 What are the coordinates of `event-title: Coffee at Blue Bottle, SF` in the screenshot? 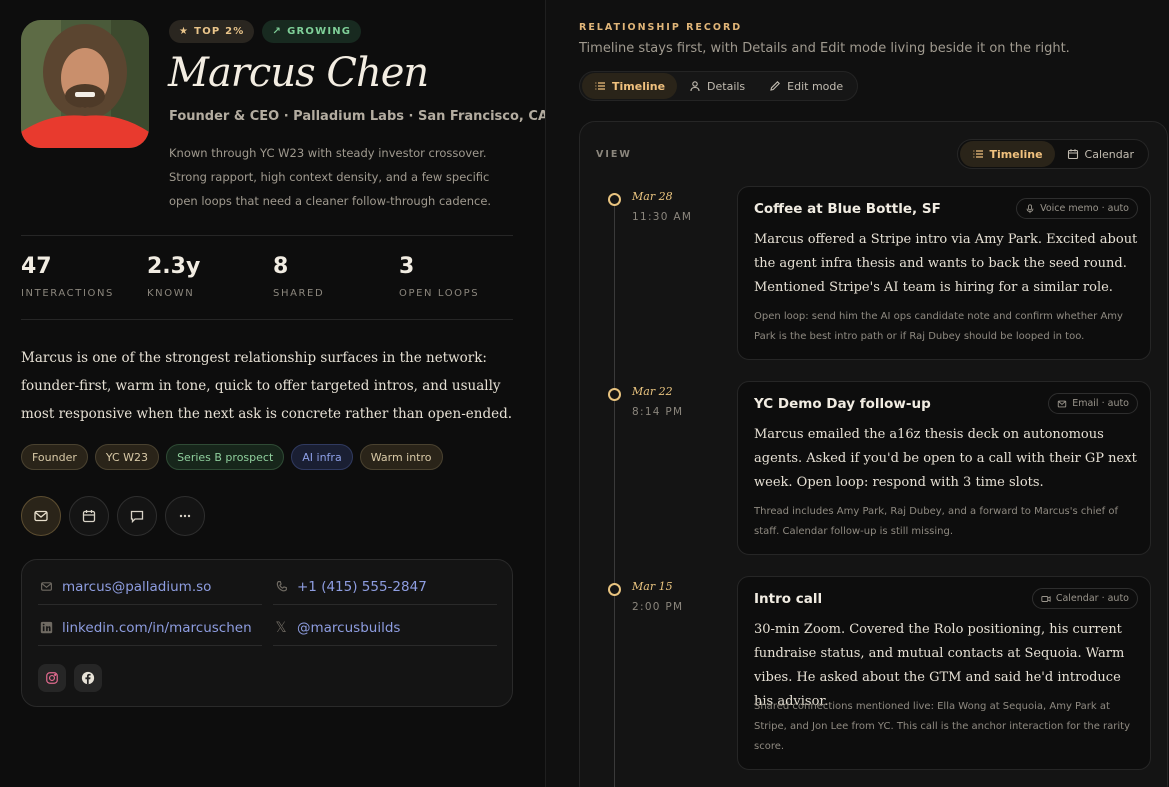 It's located at (847, 209).